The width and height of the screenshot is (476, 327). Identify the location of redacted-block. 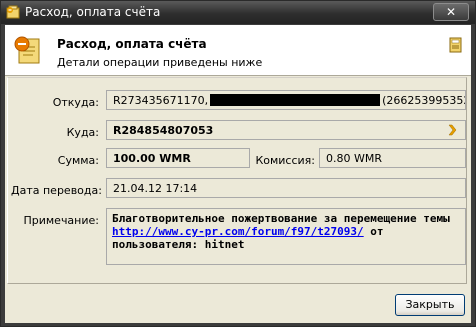
(295, 100).